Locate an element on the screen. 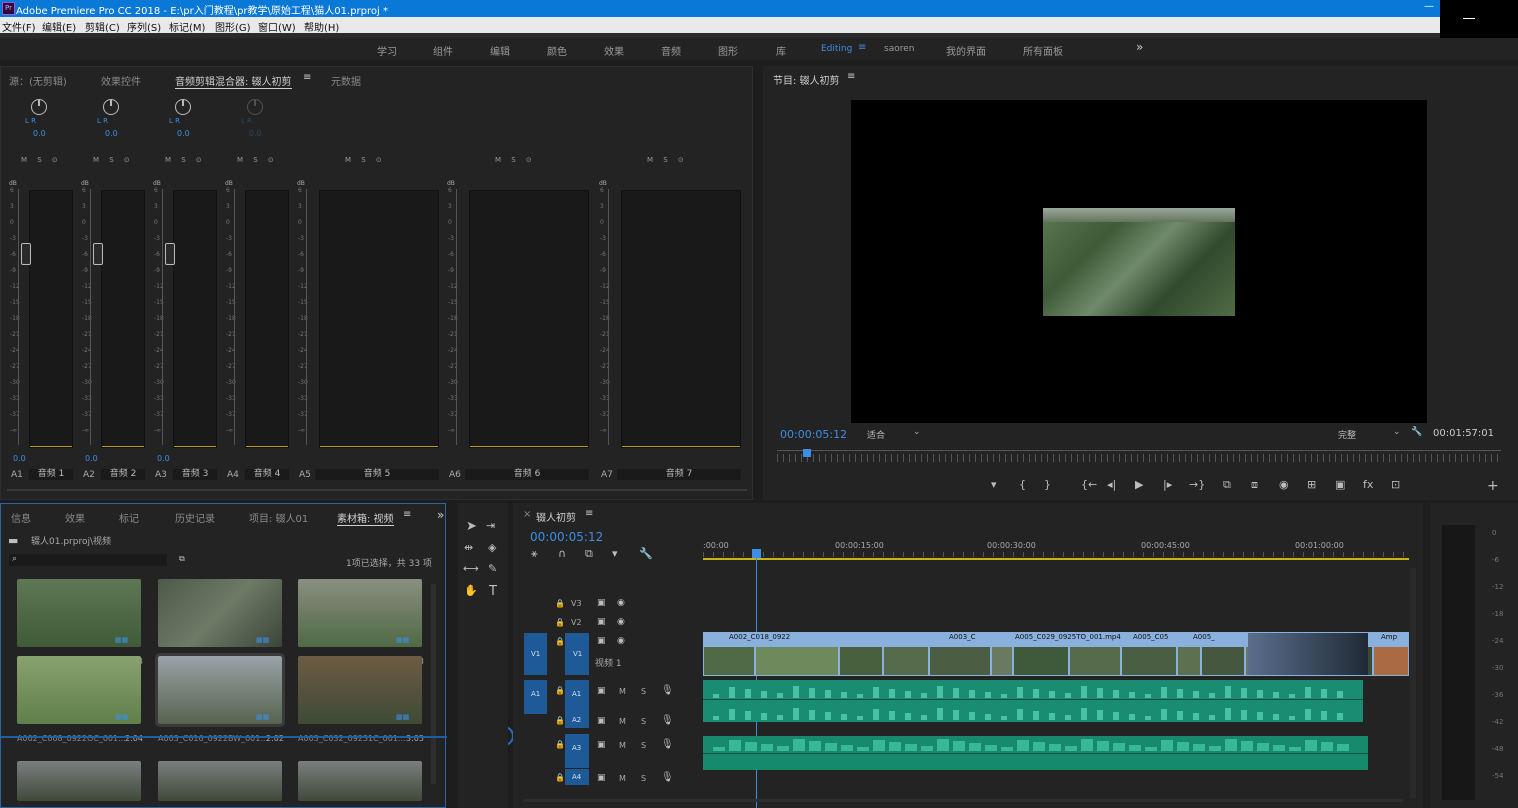 This screenshot has width=1518, height=808. selection-tool-icon: ➤ is located at coordinates (471, 526).